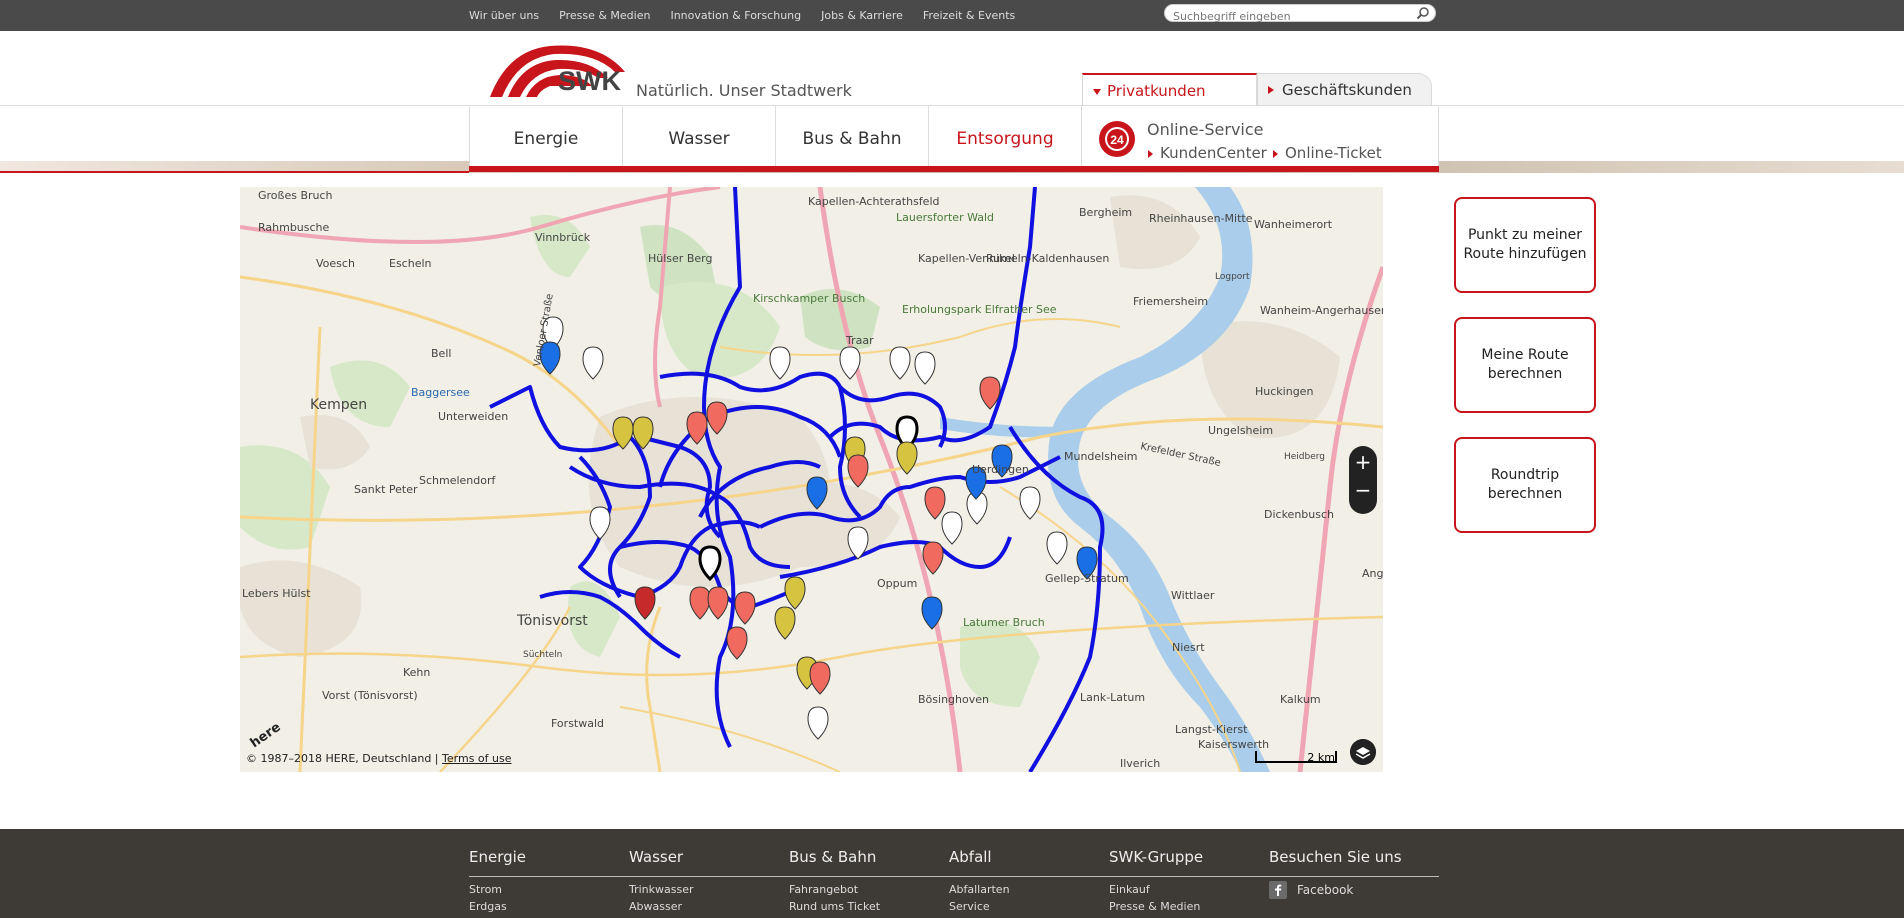 The width and height of the screenshot is (1904, 918). Describe the element at coordinates (1170, 301) in the screenshot. I see `map-label: Friemersheim` at that location.